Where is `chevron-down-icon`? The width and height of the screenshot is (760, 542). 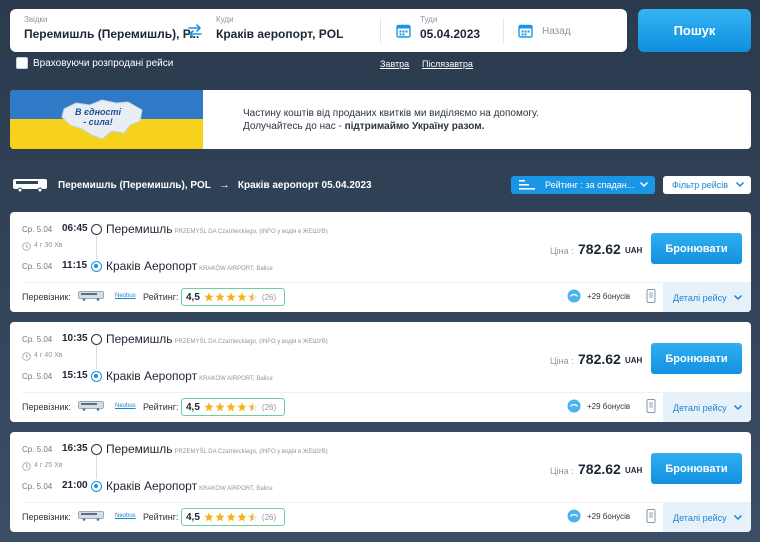
chevron-down-icon is located at coordinates (644, 184).